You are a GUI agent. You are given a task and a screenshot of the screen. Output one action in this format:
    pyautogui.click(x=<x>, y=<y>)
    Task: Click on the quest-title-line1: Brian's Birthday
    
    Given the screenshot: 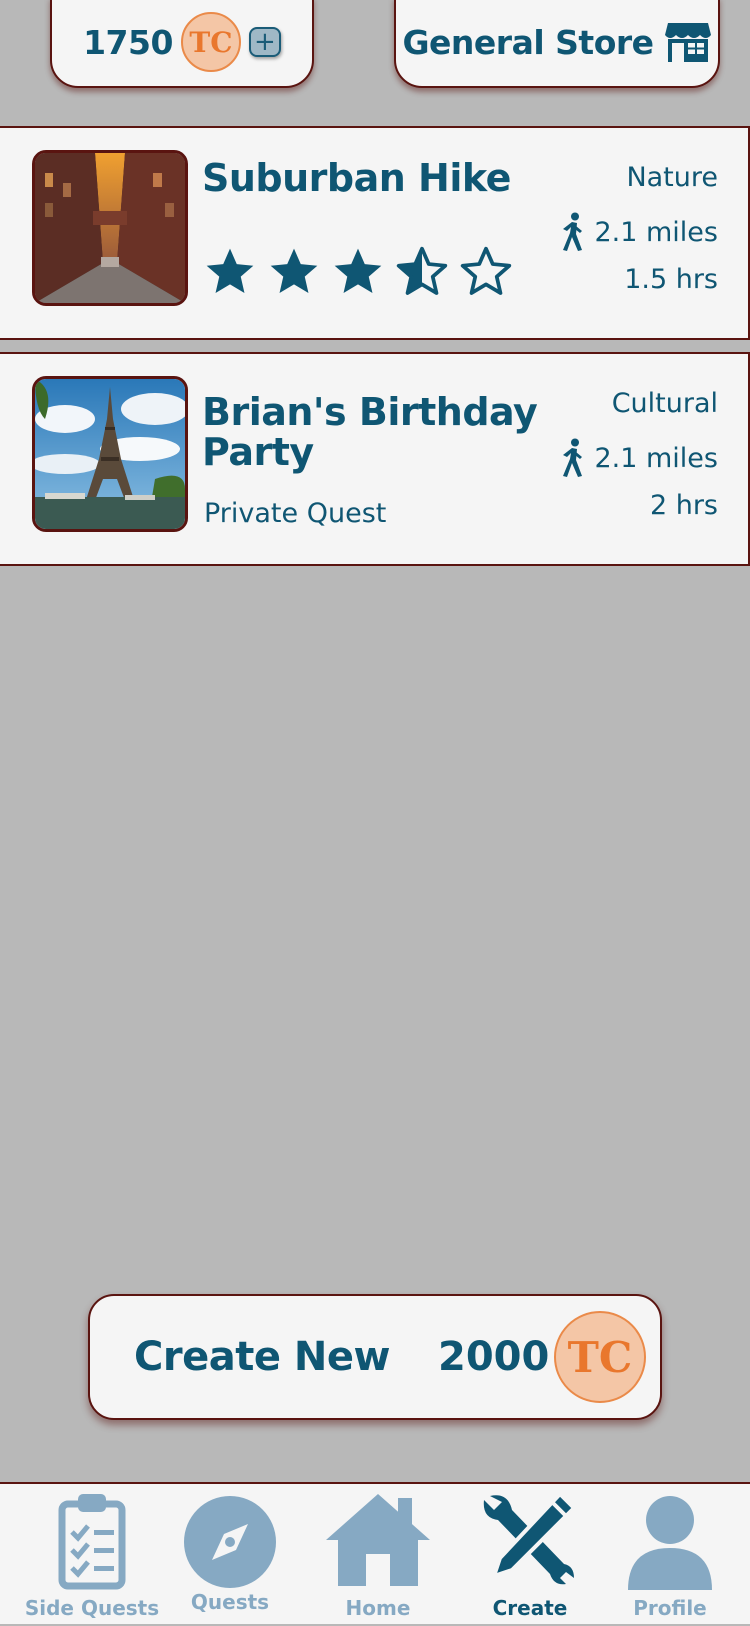 What is the action you would take?
    pyautogui.click(x=370, y=412)
    